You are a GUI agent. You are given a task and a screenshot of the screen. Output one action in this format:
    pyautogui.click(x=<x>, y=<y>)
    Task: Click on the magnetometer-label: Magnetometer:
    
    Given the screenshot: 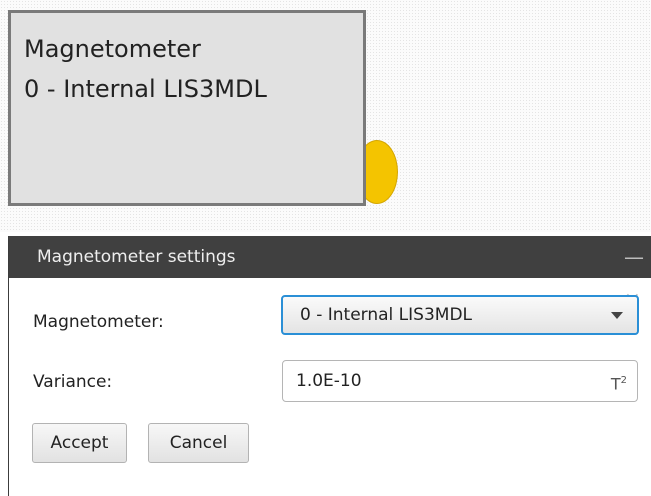 What is the action you would take?
    pyautogui.click(x=98, y=322)
    